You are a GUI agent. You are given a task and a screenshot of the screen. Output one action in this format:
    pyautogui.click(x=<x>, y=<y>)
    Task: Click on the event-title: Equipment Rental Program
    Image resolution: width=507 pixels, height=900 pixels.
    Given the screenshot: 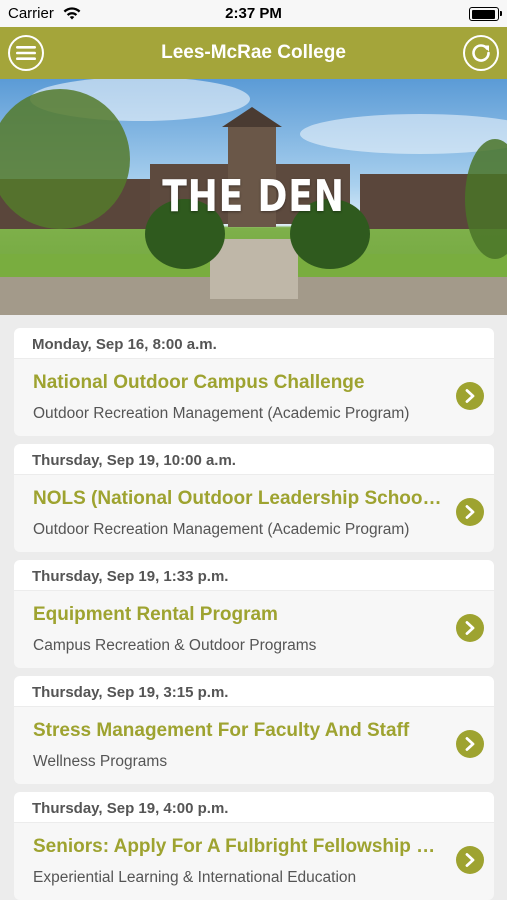 What is the action you would take?
    pyautogui.click(x=155, y=614)
    